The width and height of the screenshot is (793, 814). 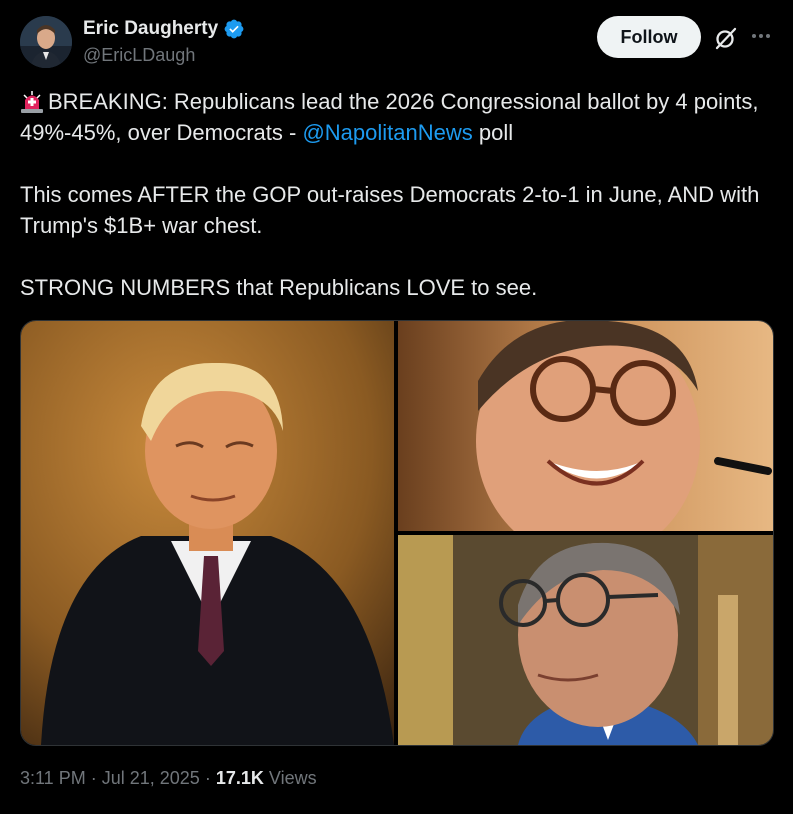 What do you see at coordinates (649, 37) in the screenshot?
I see `follow-button: Follow` at bounding box center [649, 37].